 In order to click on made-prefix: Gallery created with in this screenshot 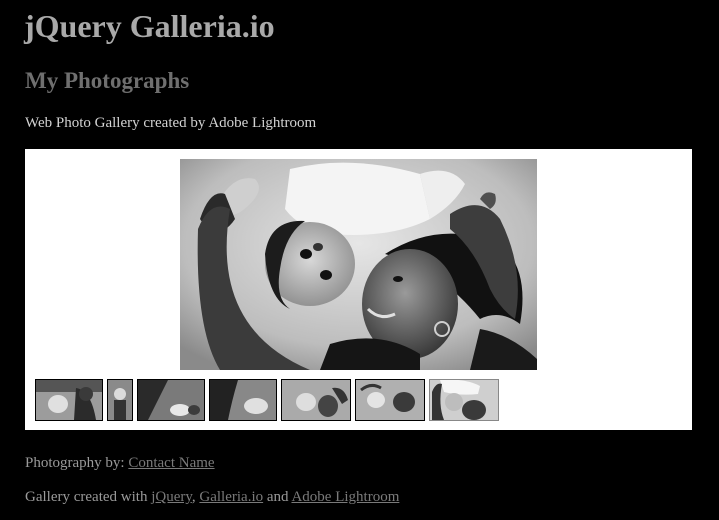, I will do `click(88, 497)`.